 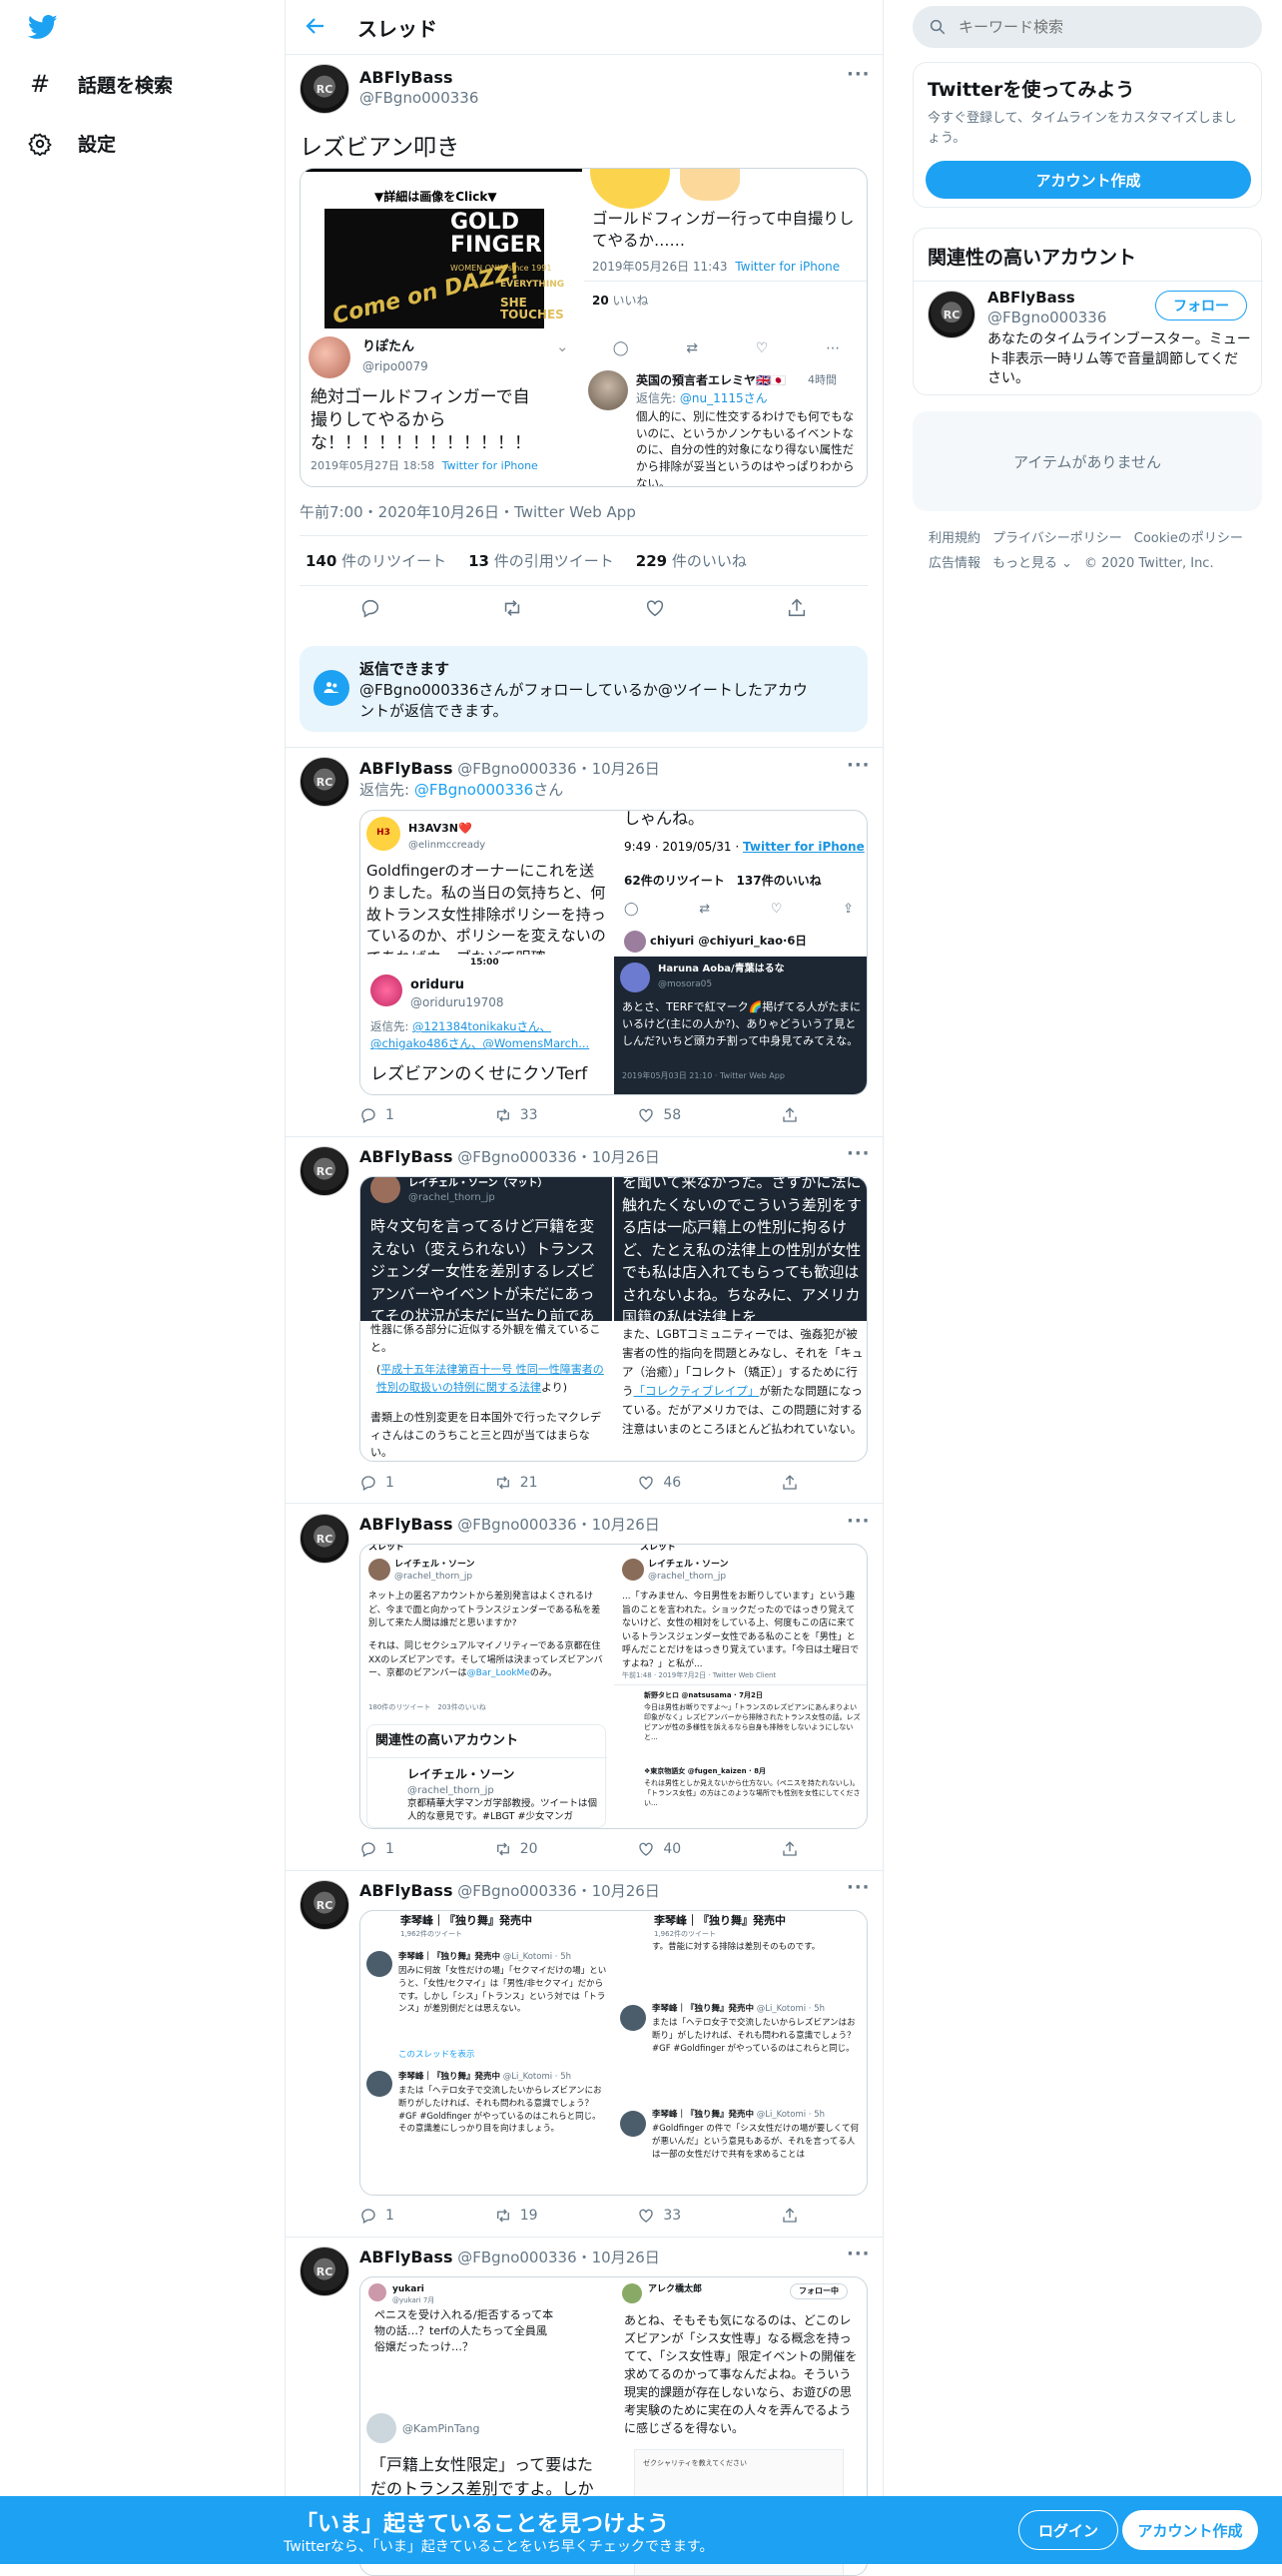 What do you see at coordinates (100, 84) in the screenshot?
I see `nav-explore: # 話題を検索` at bounding box center [100, 84].